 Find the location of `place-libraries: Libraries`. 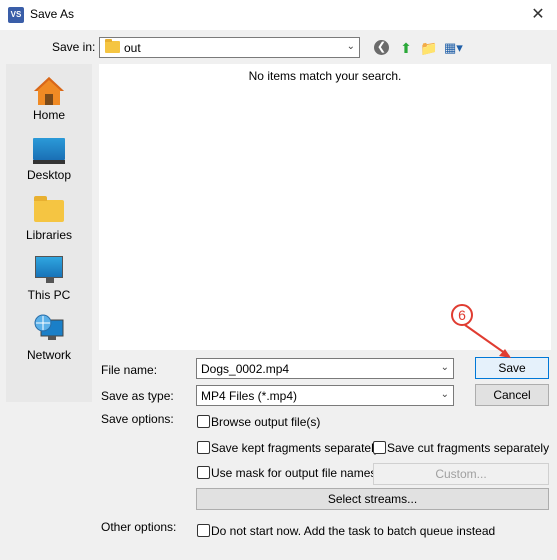

place-libraries: Libraries is located at coordinates (49, 218).